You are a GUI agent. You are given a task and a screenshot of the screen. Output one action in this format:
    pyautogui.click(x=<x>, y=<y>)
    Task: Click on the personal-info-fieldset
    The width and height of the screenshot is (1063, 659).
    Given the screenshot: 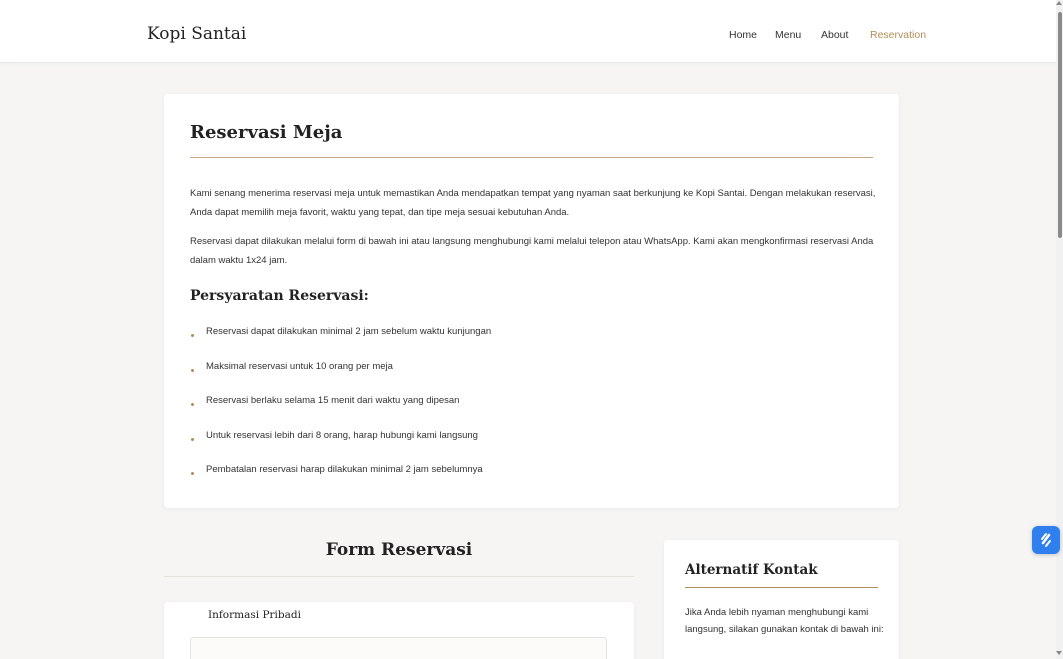 What is the action you would take?
    pyautogui.click(x=398, y=648)
    